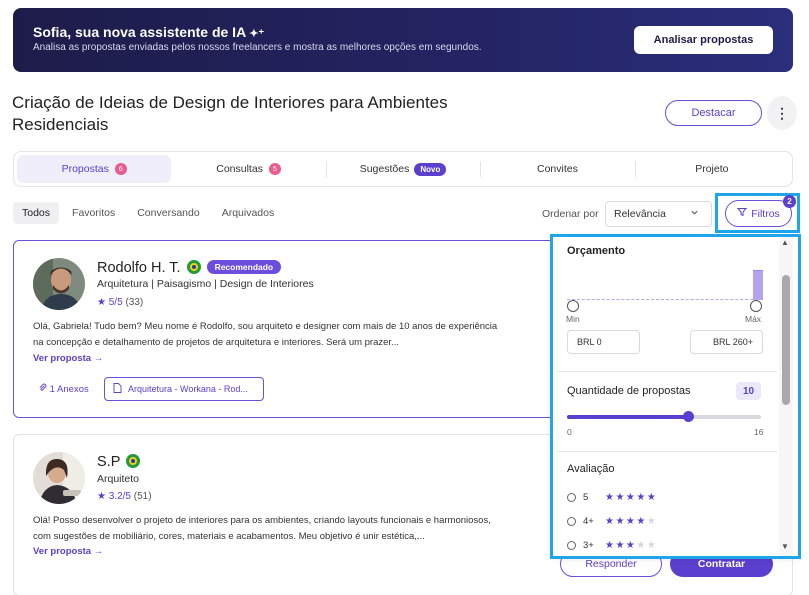 The image size is (809, 595). What do you see at coordinates (569, 432) in the screenshot?
I see `slider-min-label: 0` at bounding box center [569, 432].